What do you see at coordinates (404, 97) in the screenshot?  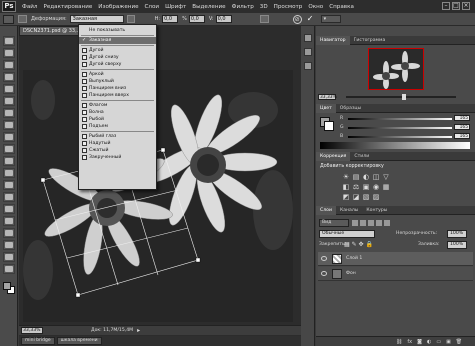 I see `navigator-zoom-thumb` at bounding box center [404, 97].